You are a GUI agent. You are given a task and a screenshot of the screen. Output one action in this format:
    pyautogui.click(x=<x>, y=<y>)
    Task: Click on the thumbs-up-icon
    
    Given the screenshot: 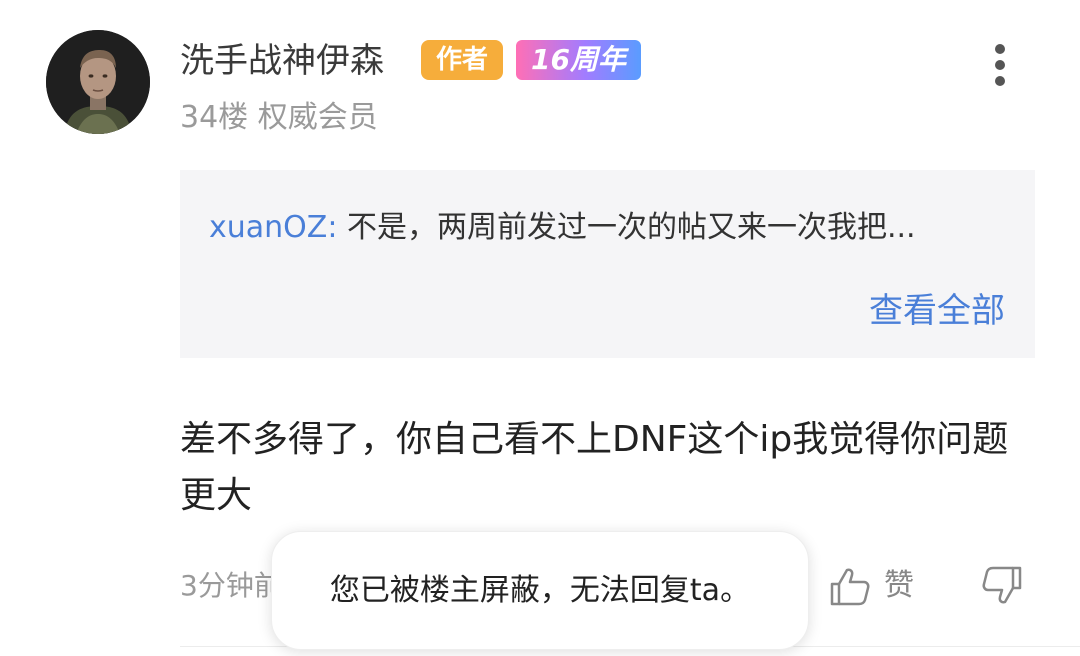 What is the action you would take?
    pyautogui.click(x=850, y=586)
    